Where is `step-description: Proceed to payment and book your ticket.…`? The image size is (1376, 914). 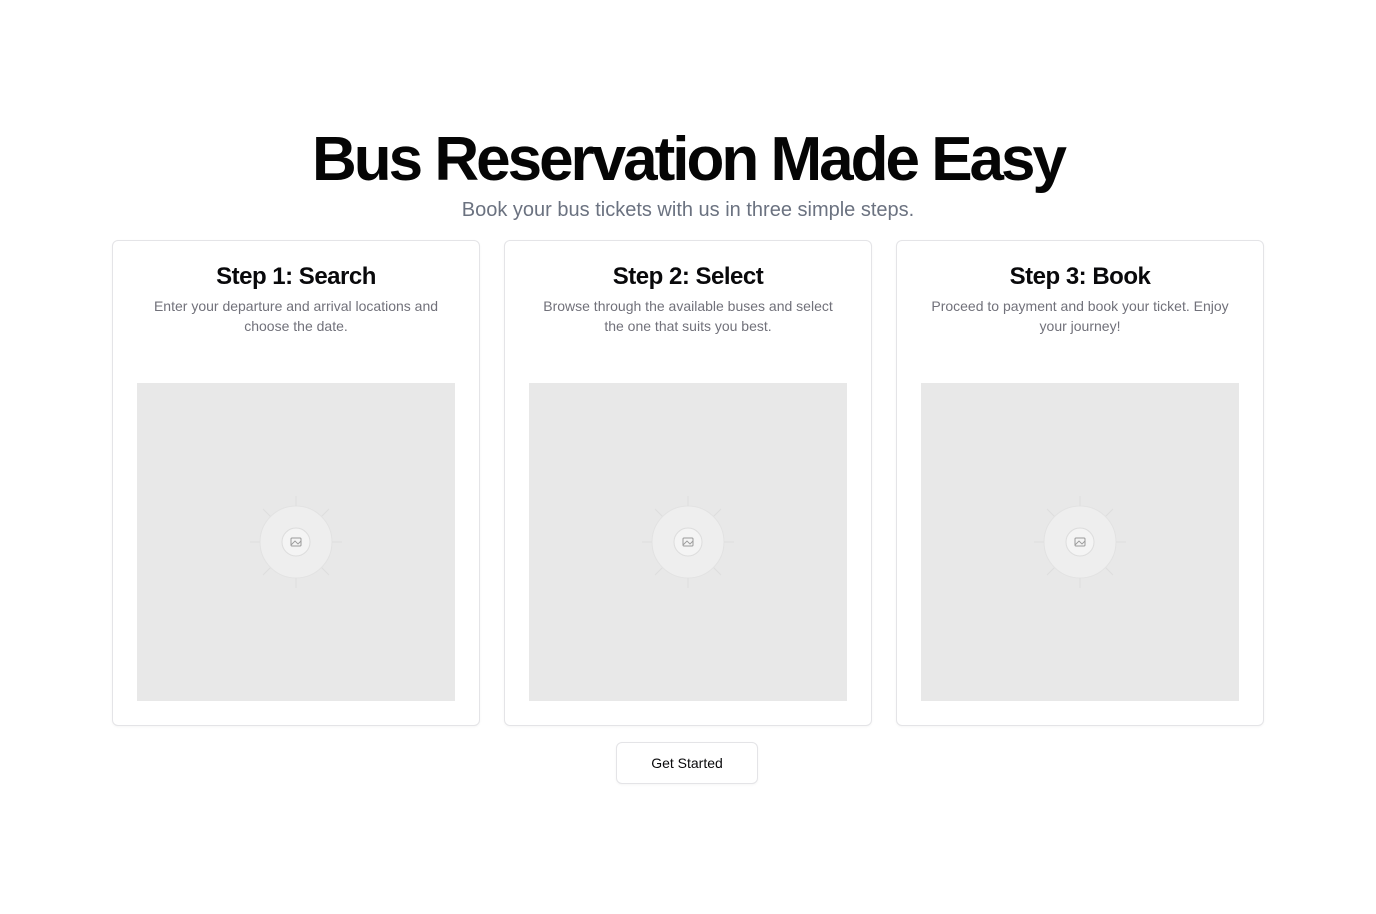
step-description: Proceed to payment and book your ticket.… is located at coordinates (1080, 316).